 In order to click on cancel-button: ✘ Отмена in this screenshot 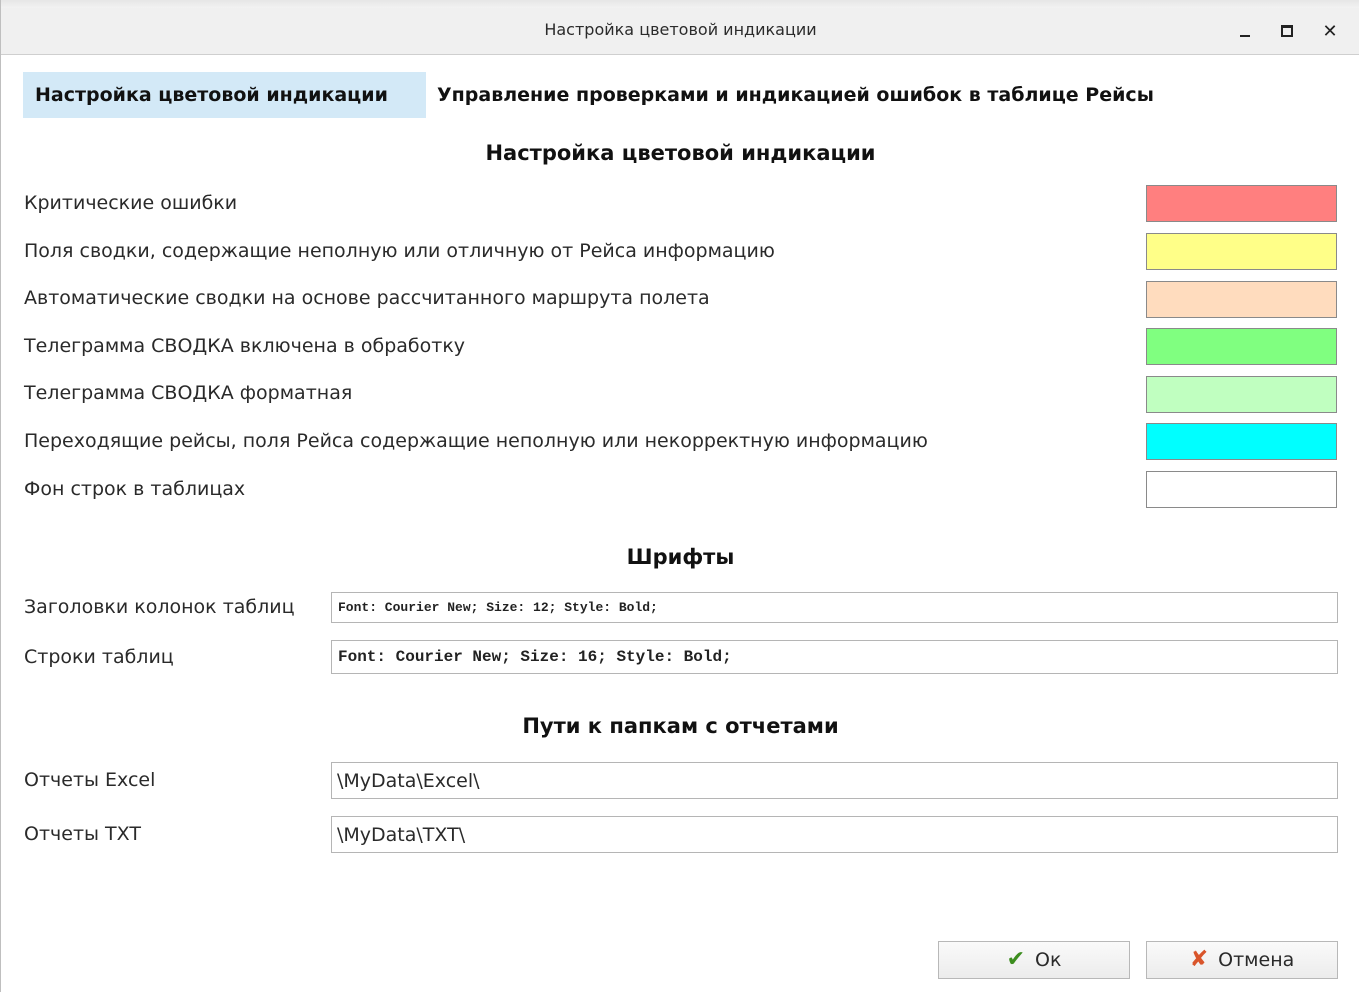, I will do `click(1242, 960)`.